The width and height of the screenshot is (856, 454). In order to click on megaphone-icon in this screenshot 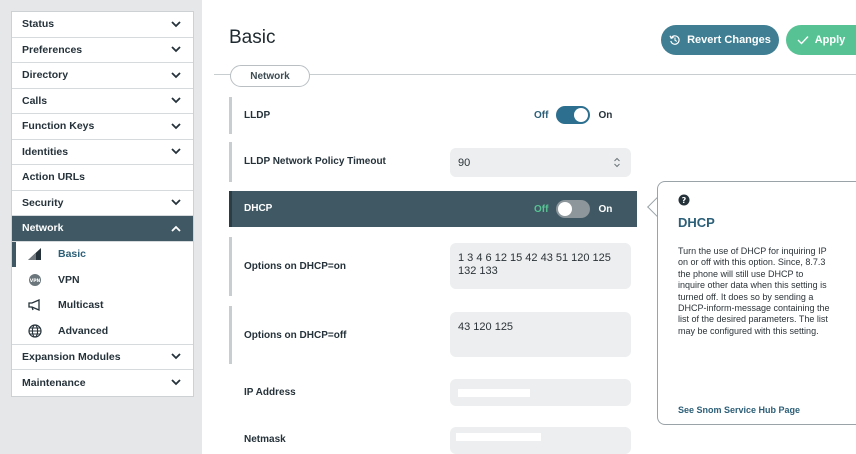, I will do `click(35, 305)`.